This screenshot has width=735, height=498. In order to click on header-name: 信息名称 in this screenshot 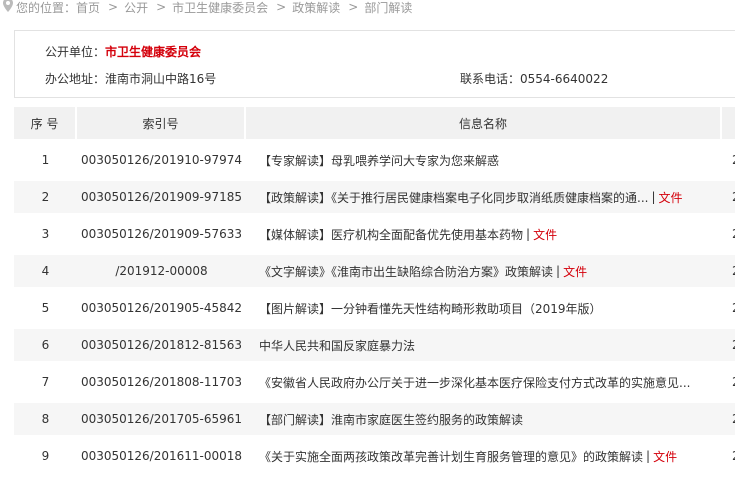, I will do `click(484, 123)`.